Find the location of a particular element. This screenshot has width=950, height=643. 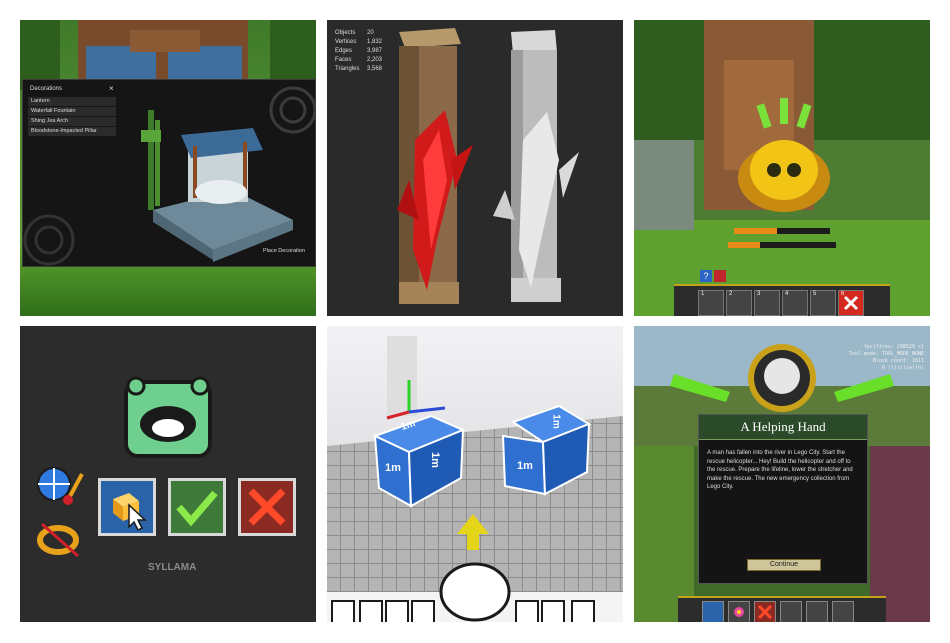

decoration-item-shing-jea-arch: Shing Jea Arch is located at coordinates (72, 121).